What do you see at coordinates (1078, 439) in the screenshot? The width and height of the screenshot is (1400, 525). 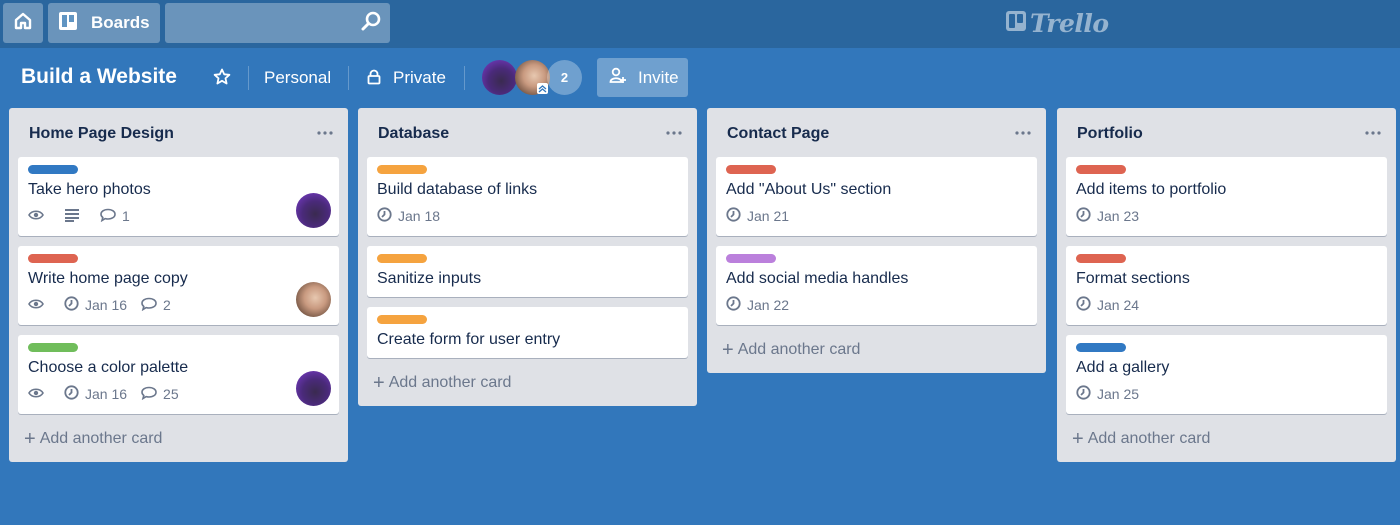 I see `plus-icon: +` at bounding box center [1078, 439].